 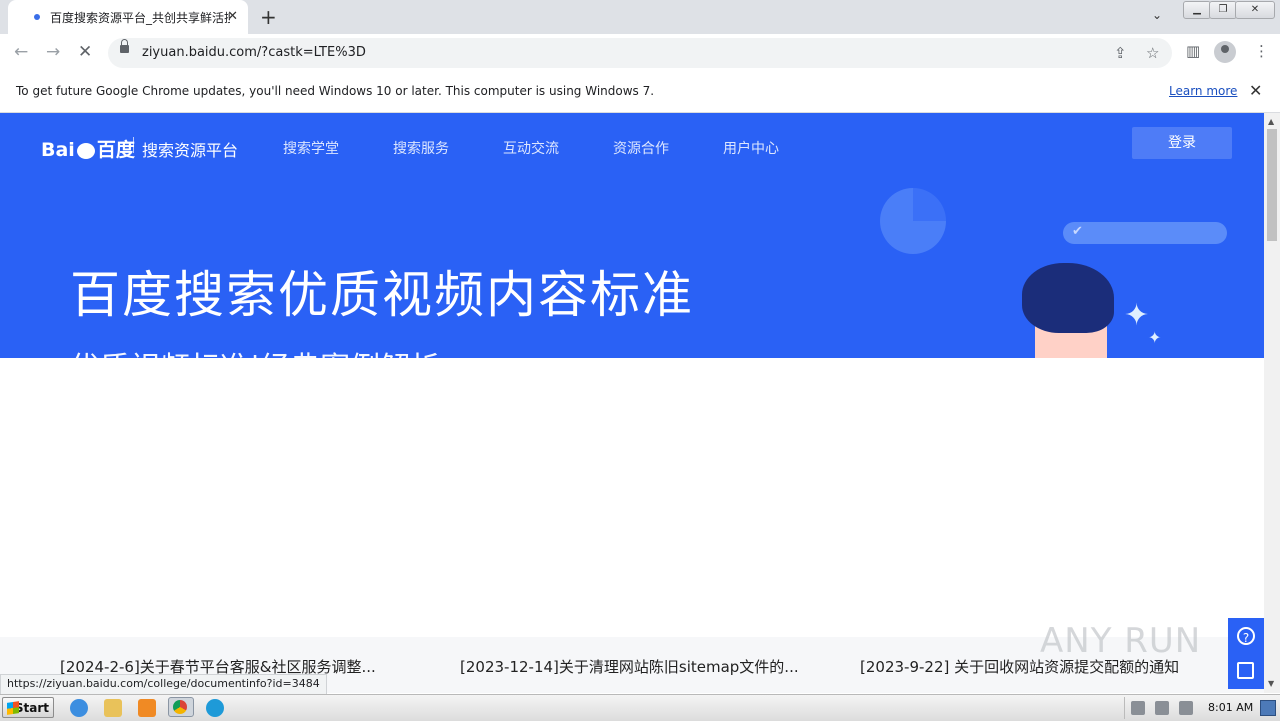 What do you see at coordinates (268, 17) in the screenshot?
I see `new-tab-button: +` at bounding box center [268, 17].